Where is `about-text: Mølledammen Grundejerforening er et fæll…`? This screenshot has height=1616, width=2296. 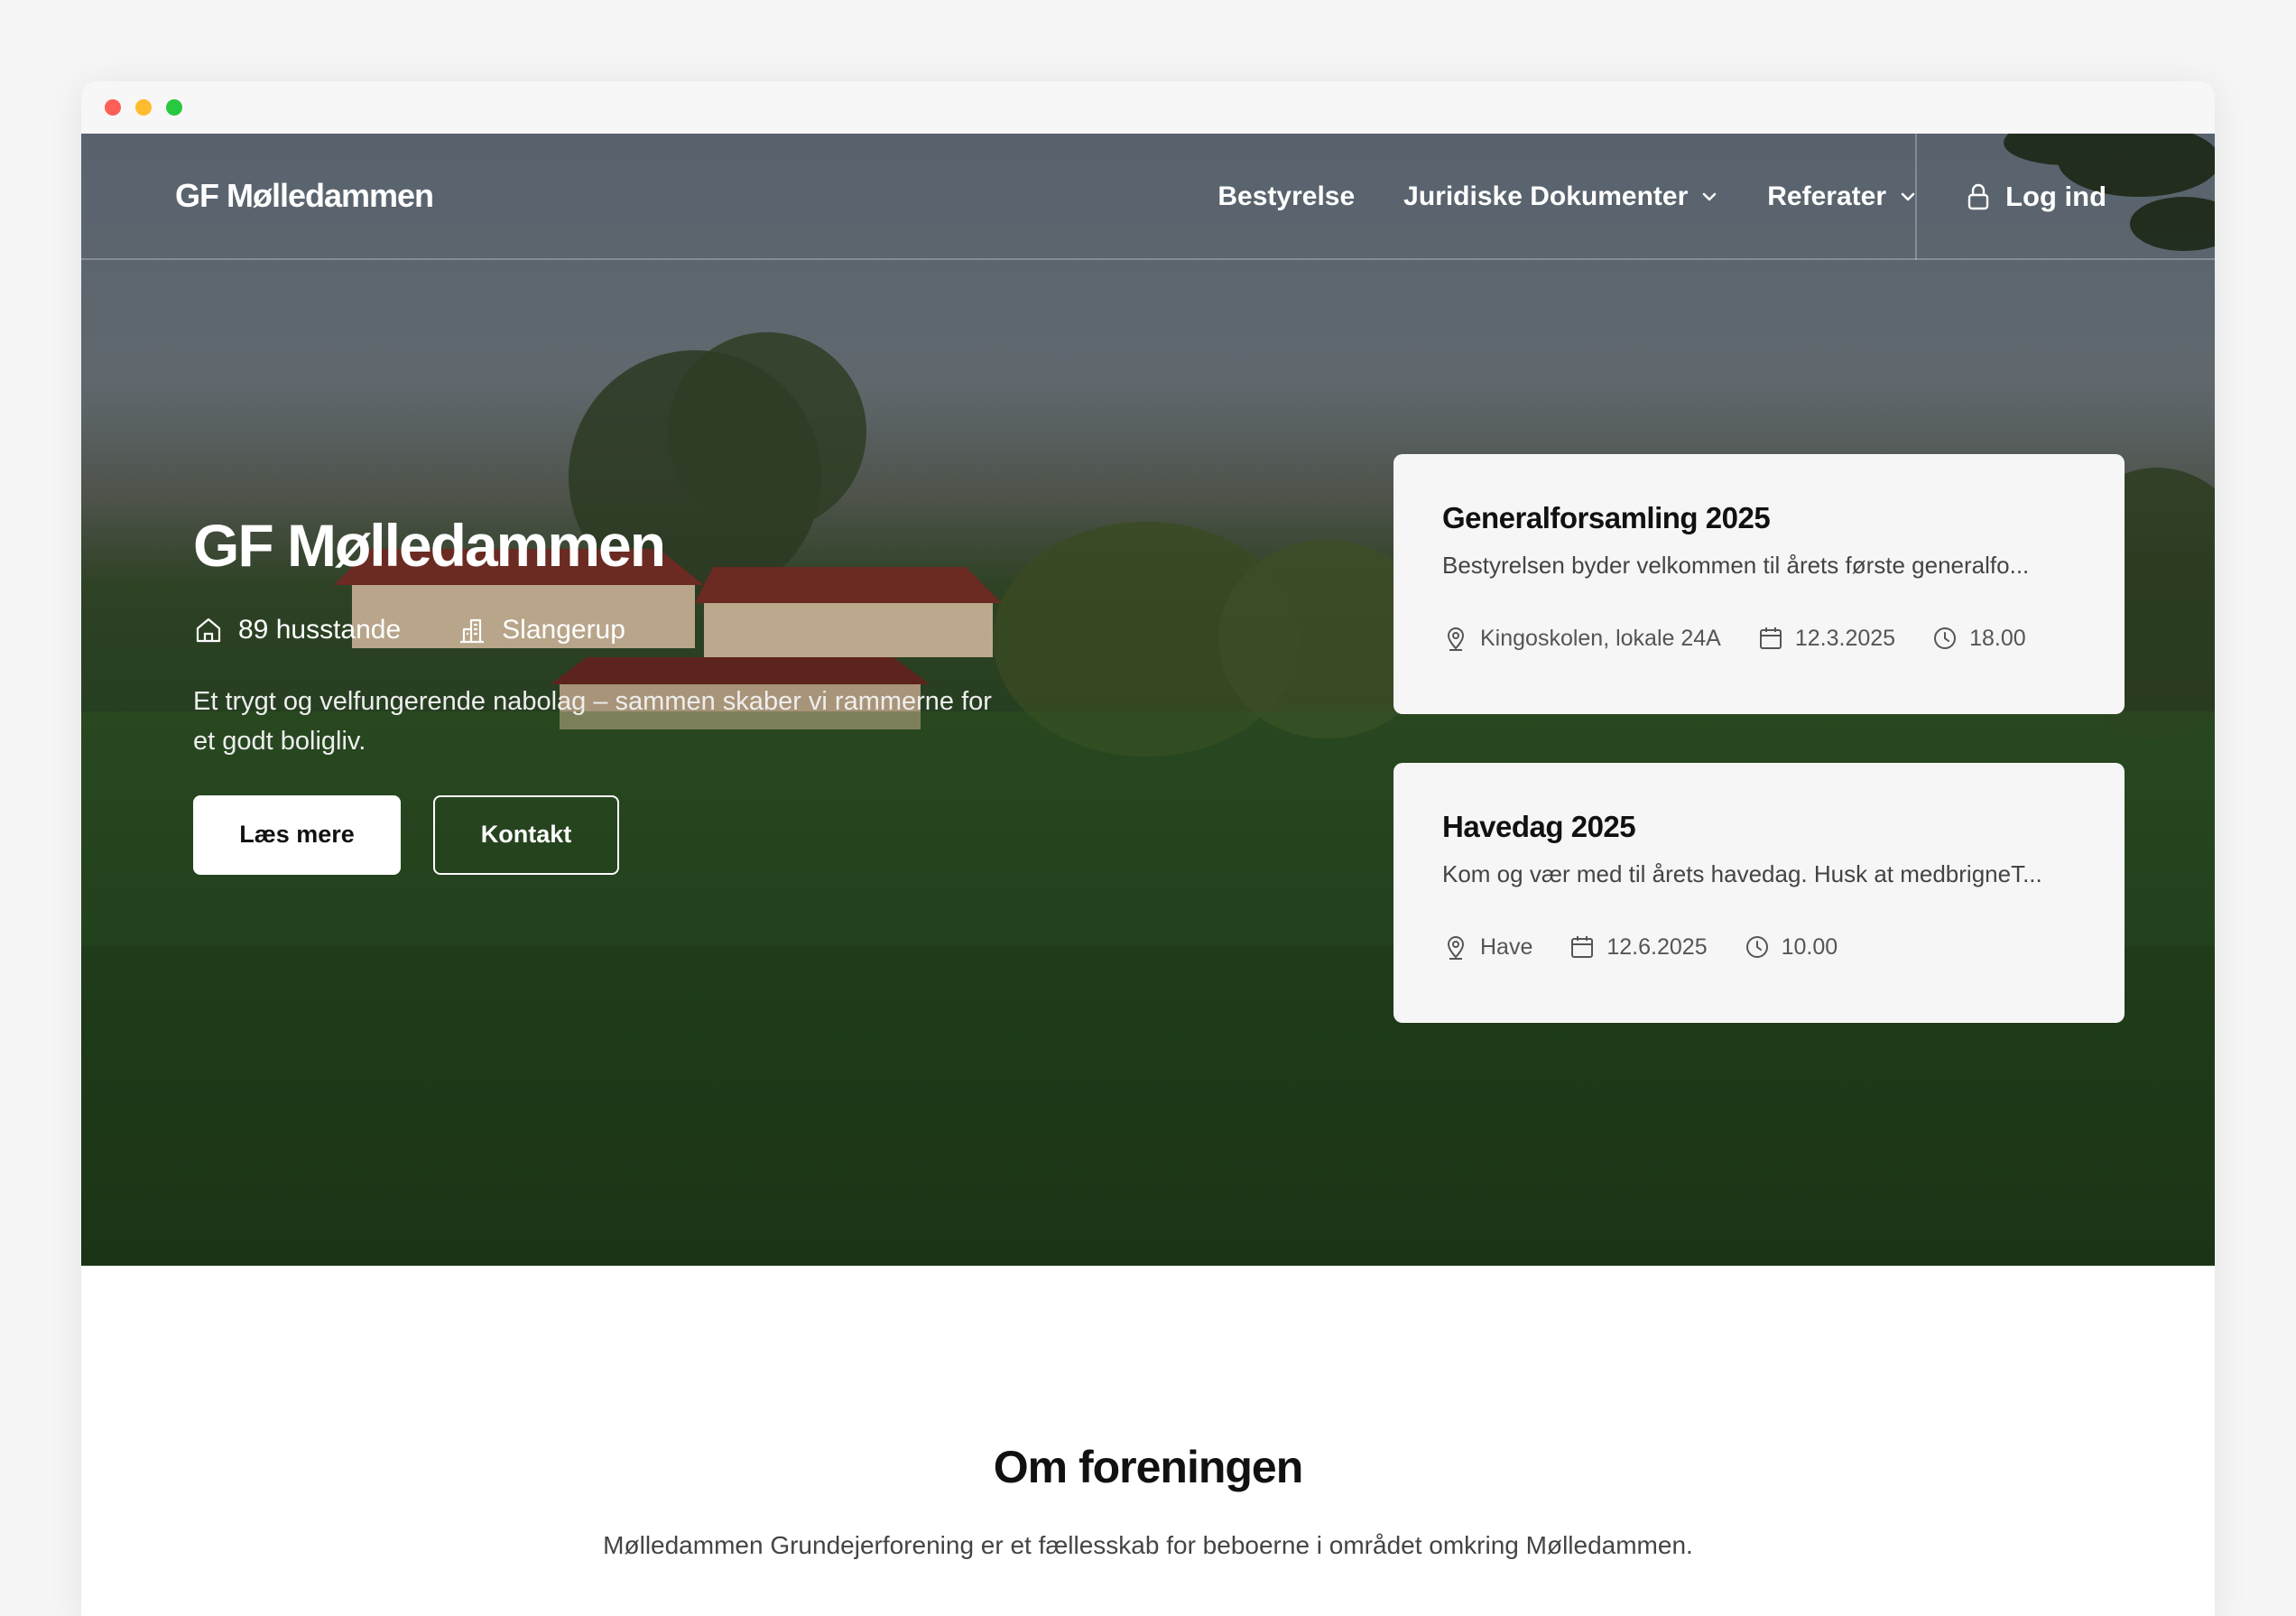
about-text: Mølledammen Grundejerforening er et fæll… is located at coordinates (1148, 1545).